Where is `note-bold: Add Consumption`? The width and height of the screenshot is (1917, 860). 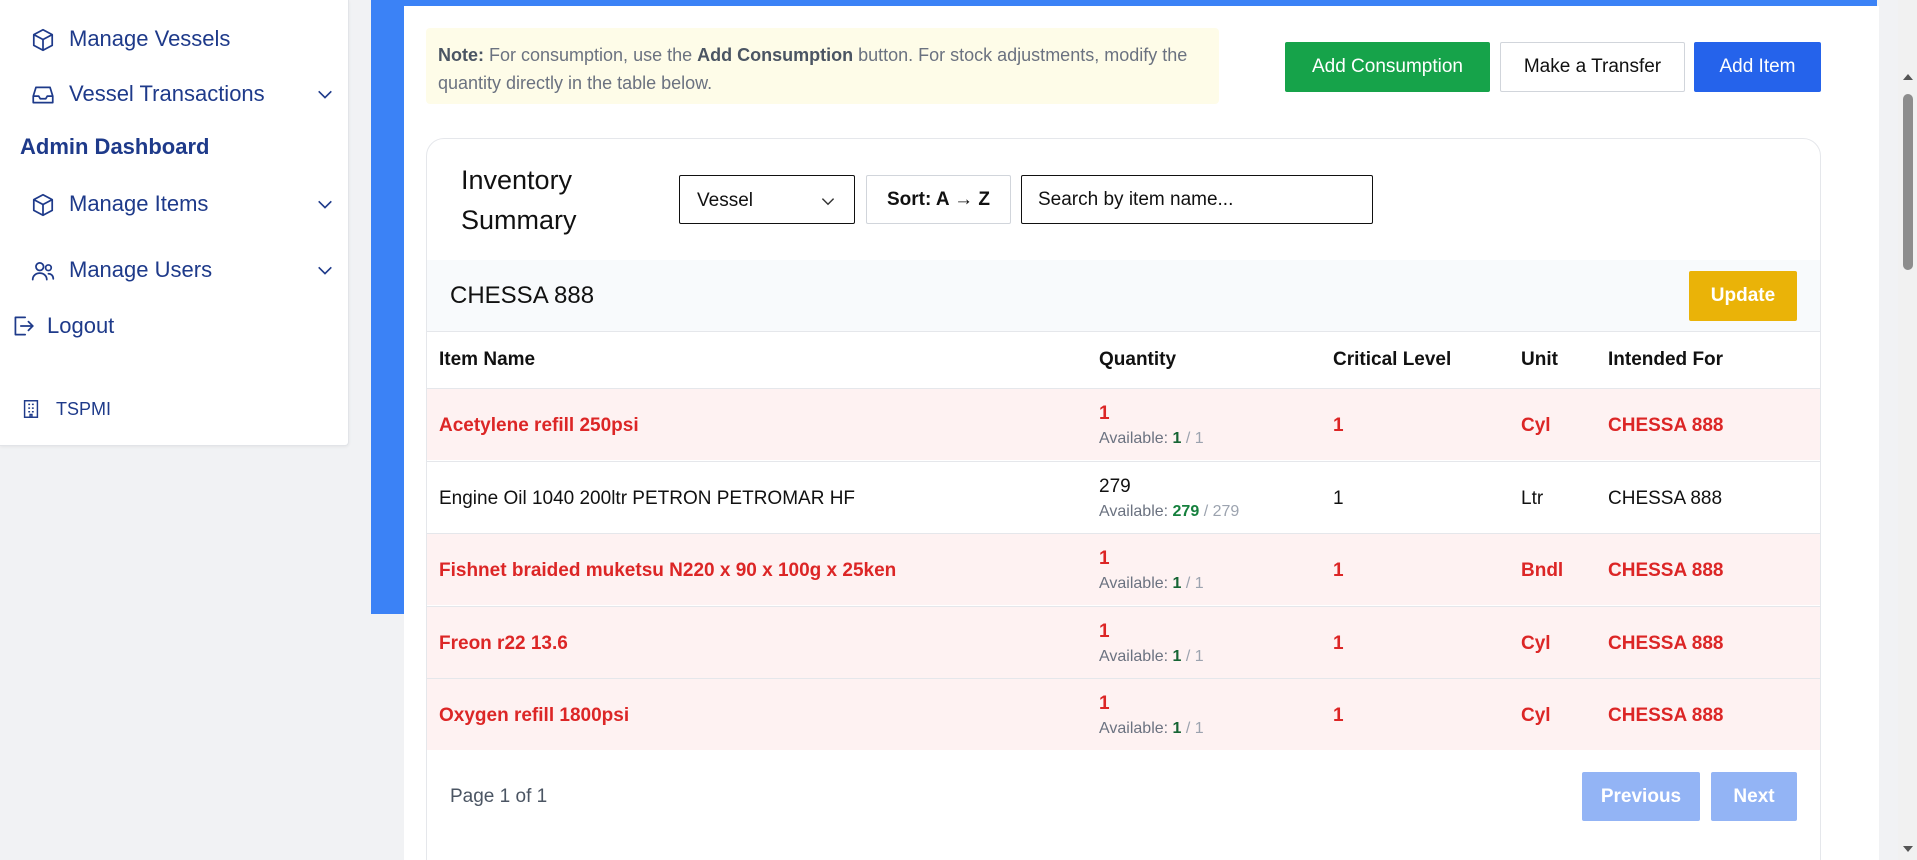 note-bold: Add Consumption is located at coordinates (775, 55).